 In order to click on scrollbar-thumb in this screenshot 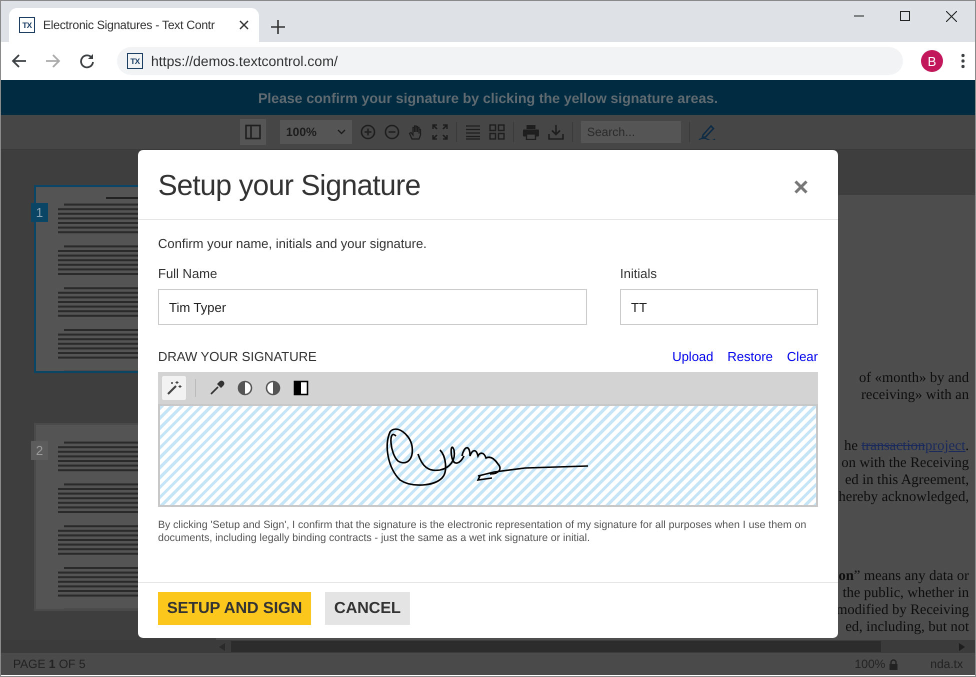, I will do `click(556, 646)`.